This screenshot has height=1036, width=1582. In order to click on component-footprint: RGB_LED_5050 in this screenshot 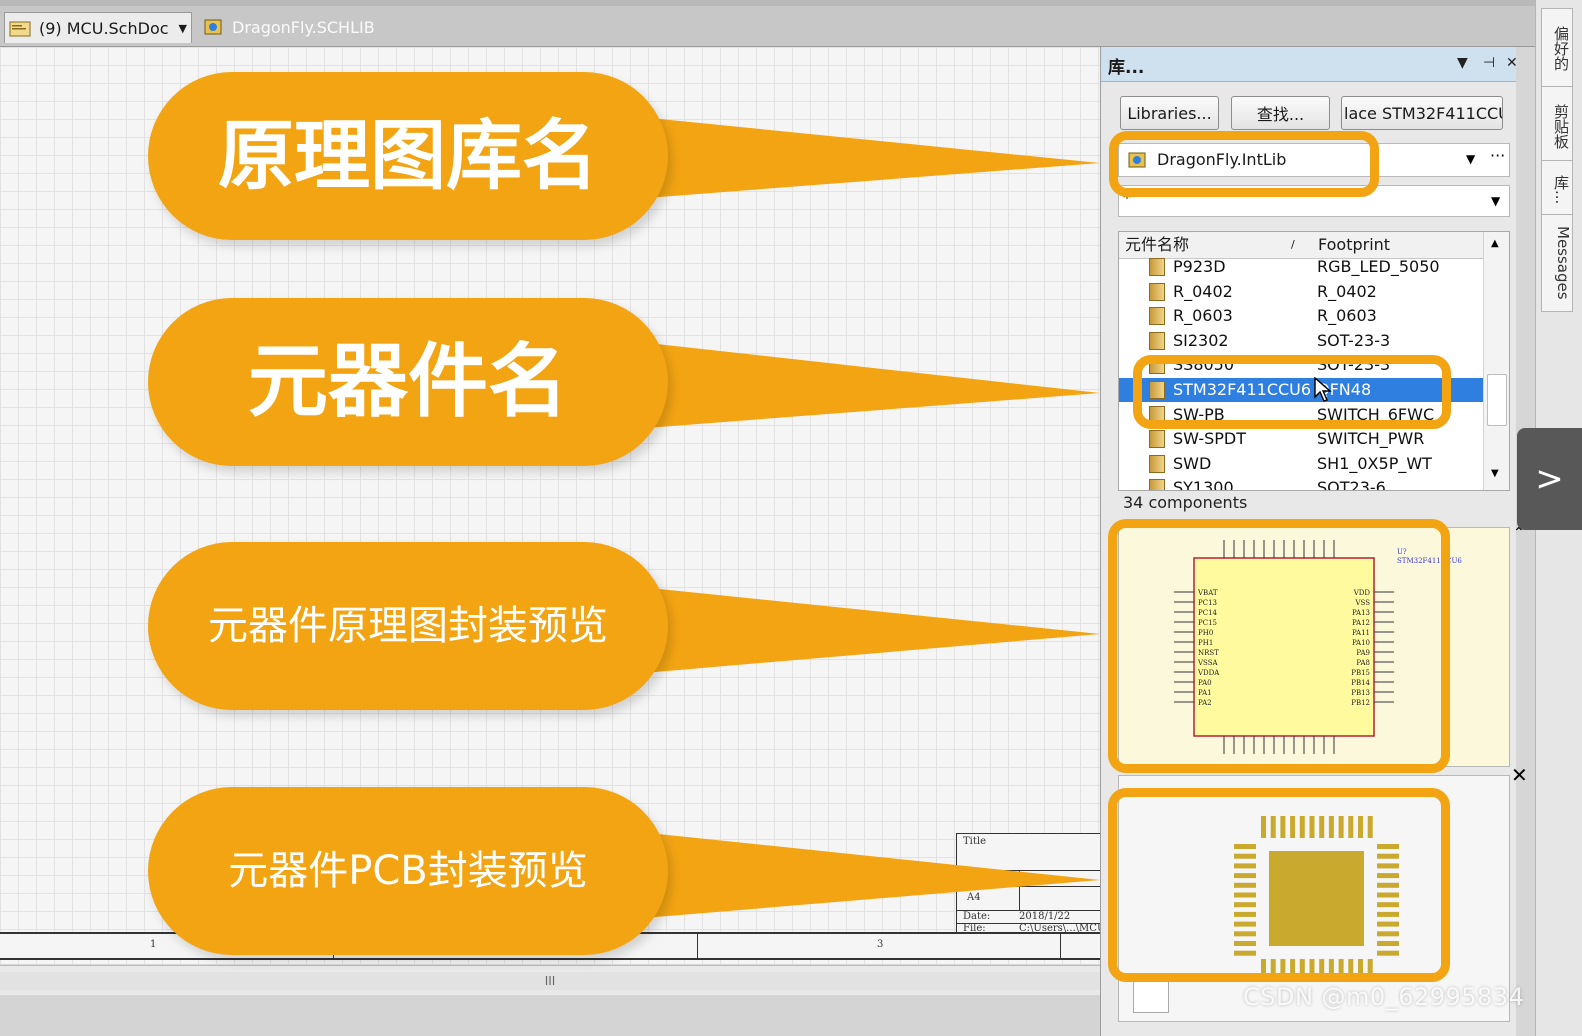, I will do `click(1378, 266)`.